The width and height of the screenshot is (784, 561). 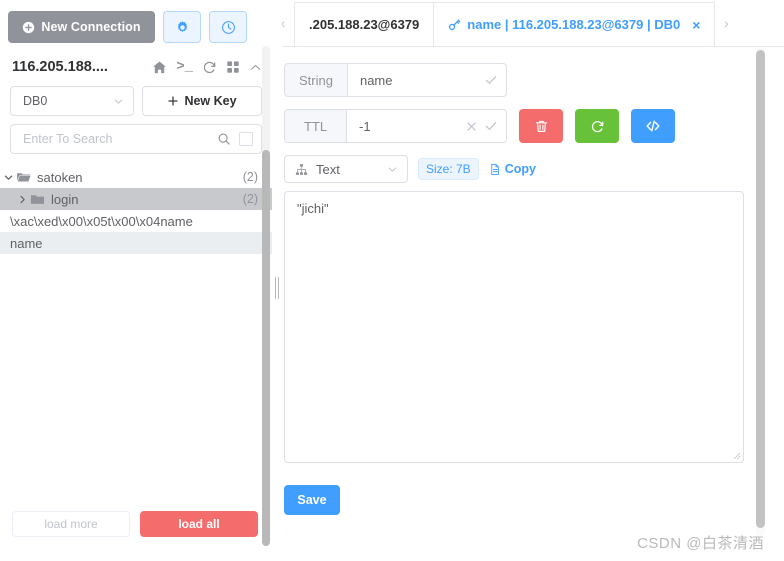 What do you see at coordinates (277, 288) in the screenshot?
I see `splitter-grip-icon` at bounding box center [277, 288].